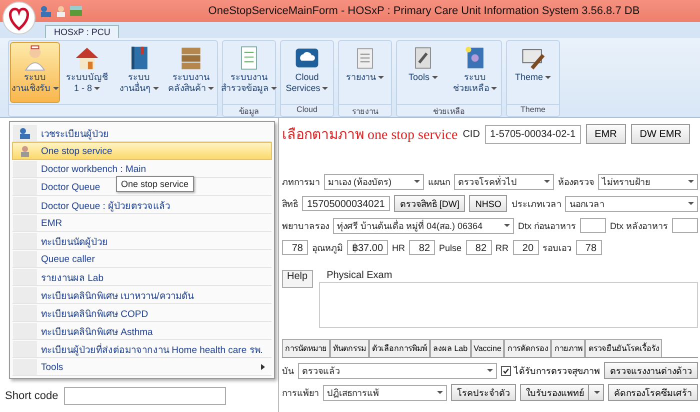  Describe the element at coordinates (653, 392) in the screenshot. I see `form-button: คัดกรองโรคซึมเศร้า` at that location.